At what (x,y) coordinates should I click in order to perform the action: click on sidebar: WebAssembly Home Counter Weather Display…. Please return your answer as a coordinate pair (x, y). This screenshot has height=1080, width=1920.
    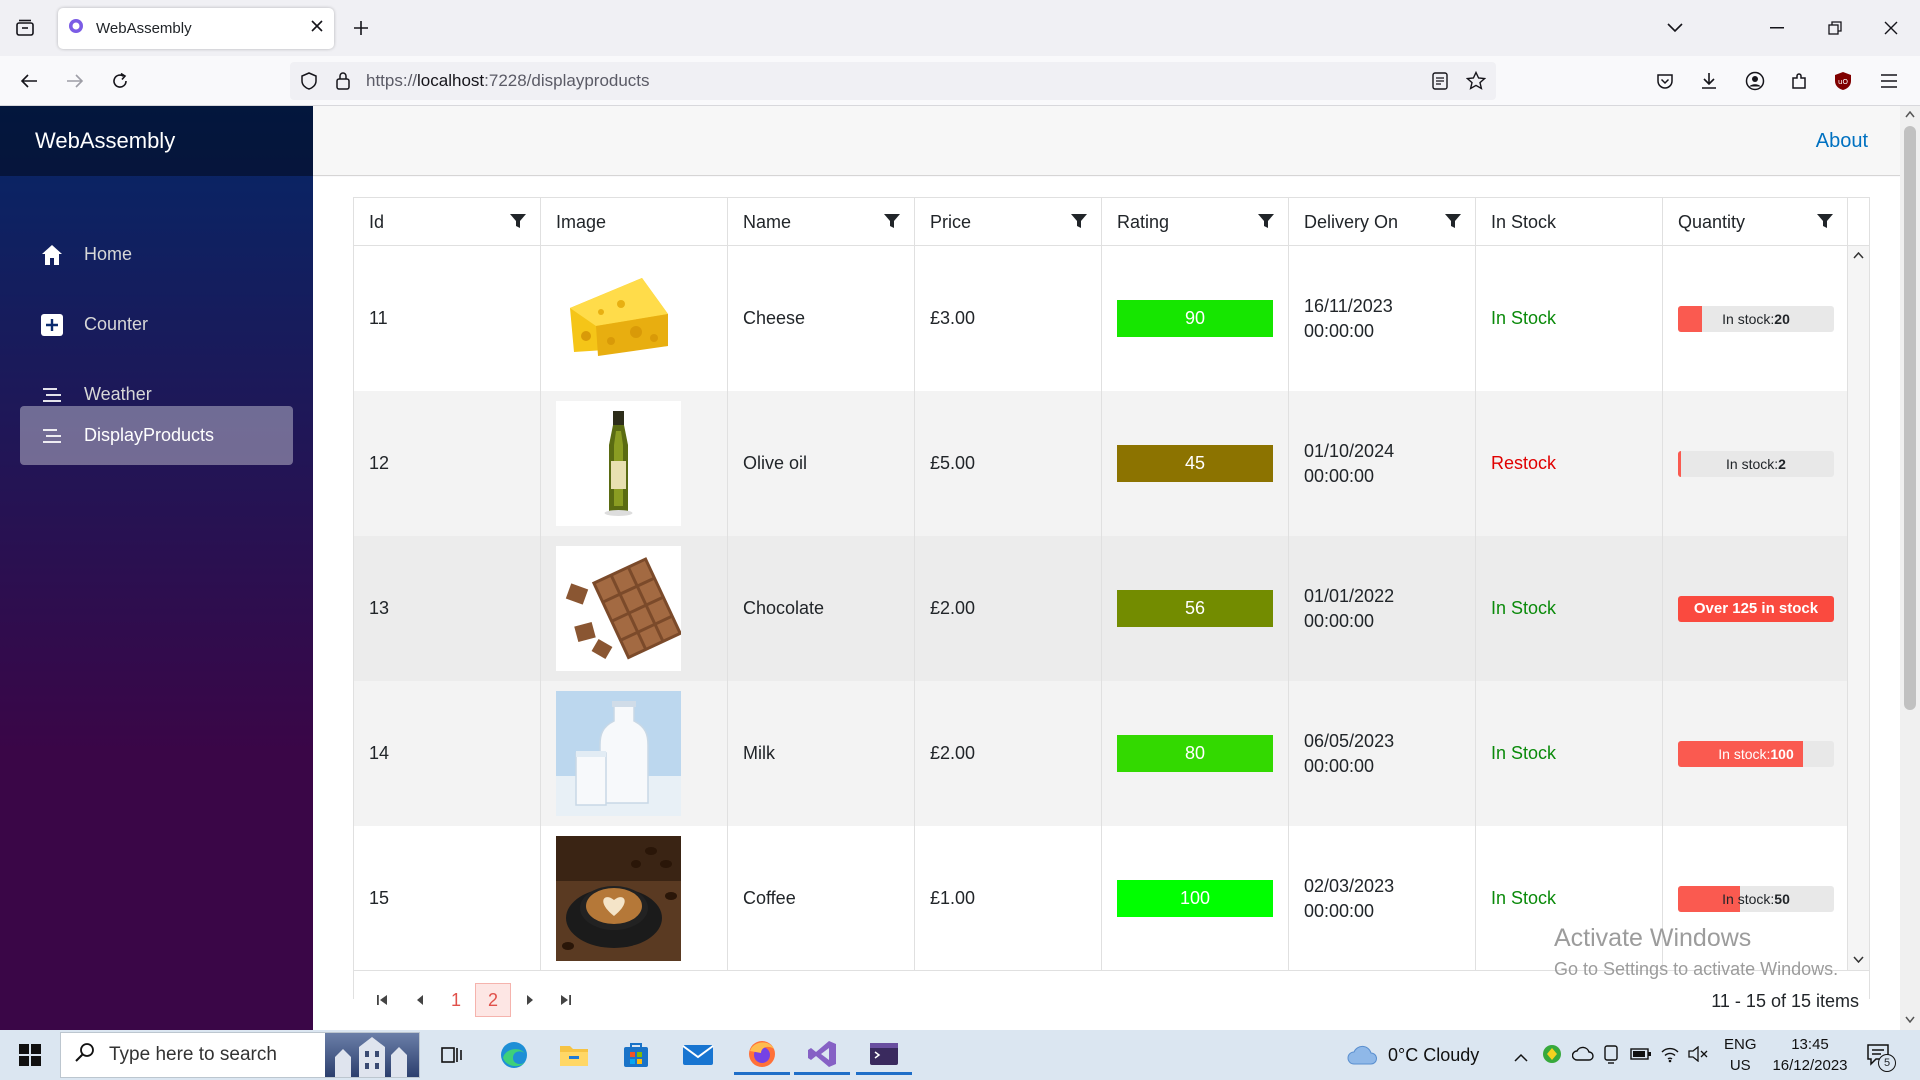
    Looking at the image, I should click on (156, 568).